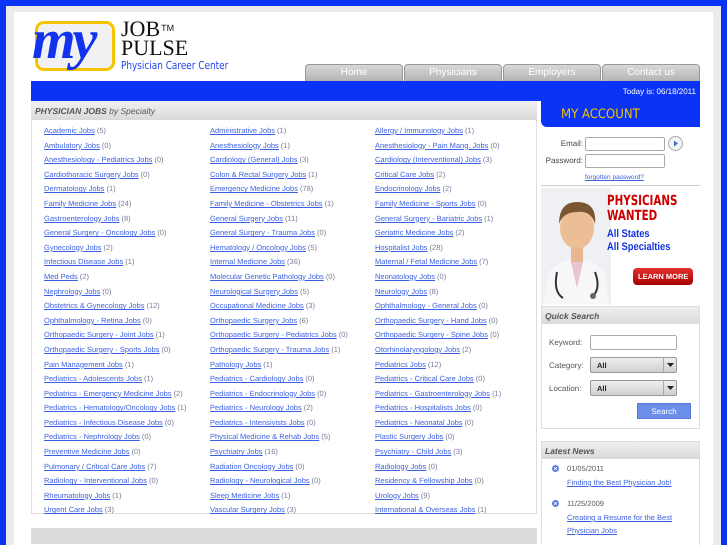 The height and width of the screenshot is (545, 727). I want to click on email-field, so click(625, 143).